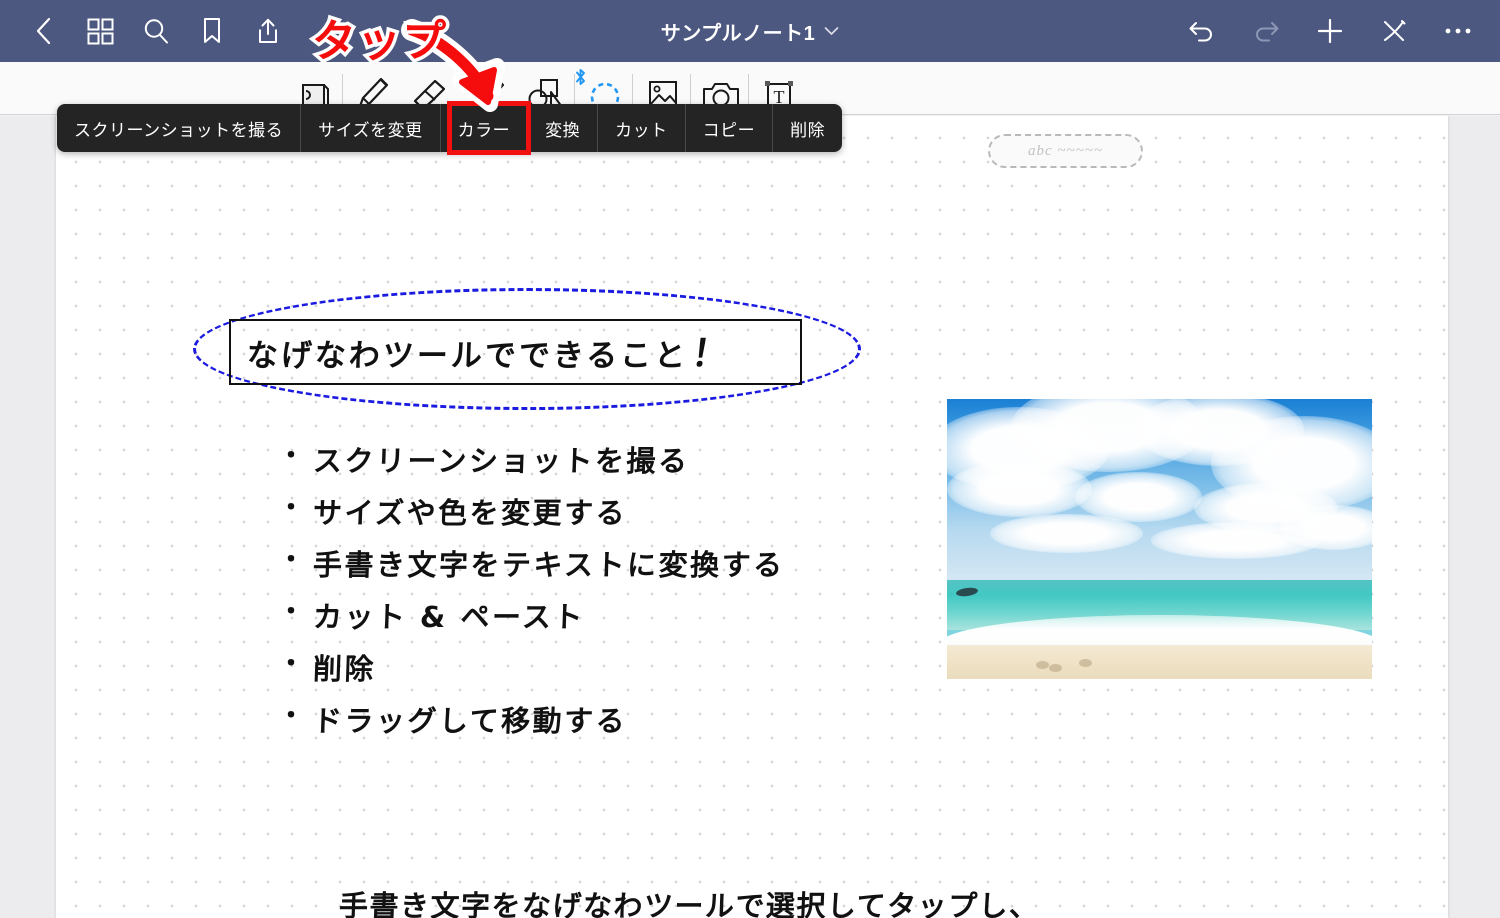 This screenshot has width=1500, height=918. Describe the element at coordinates (831, 31) in the screenshot. I see `chevron-down-icon` at that location.